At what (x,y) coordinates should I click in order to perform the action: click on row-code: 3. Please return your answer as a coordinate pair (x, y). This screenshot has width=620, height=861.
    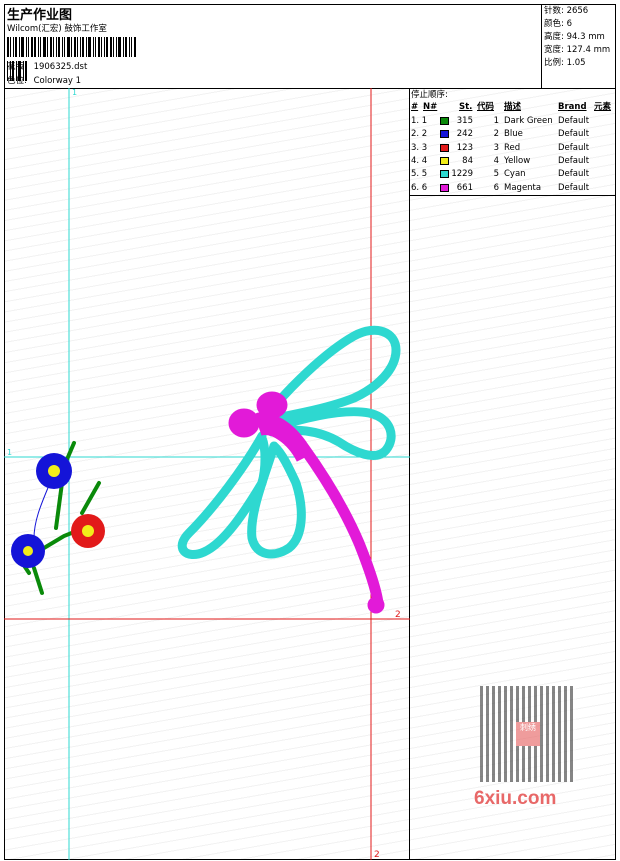
    Looking at the image, I should click on (496, 147).